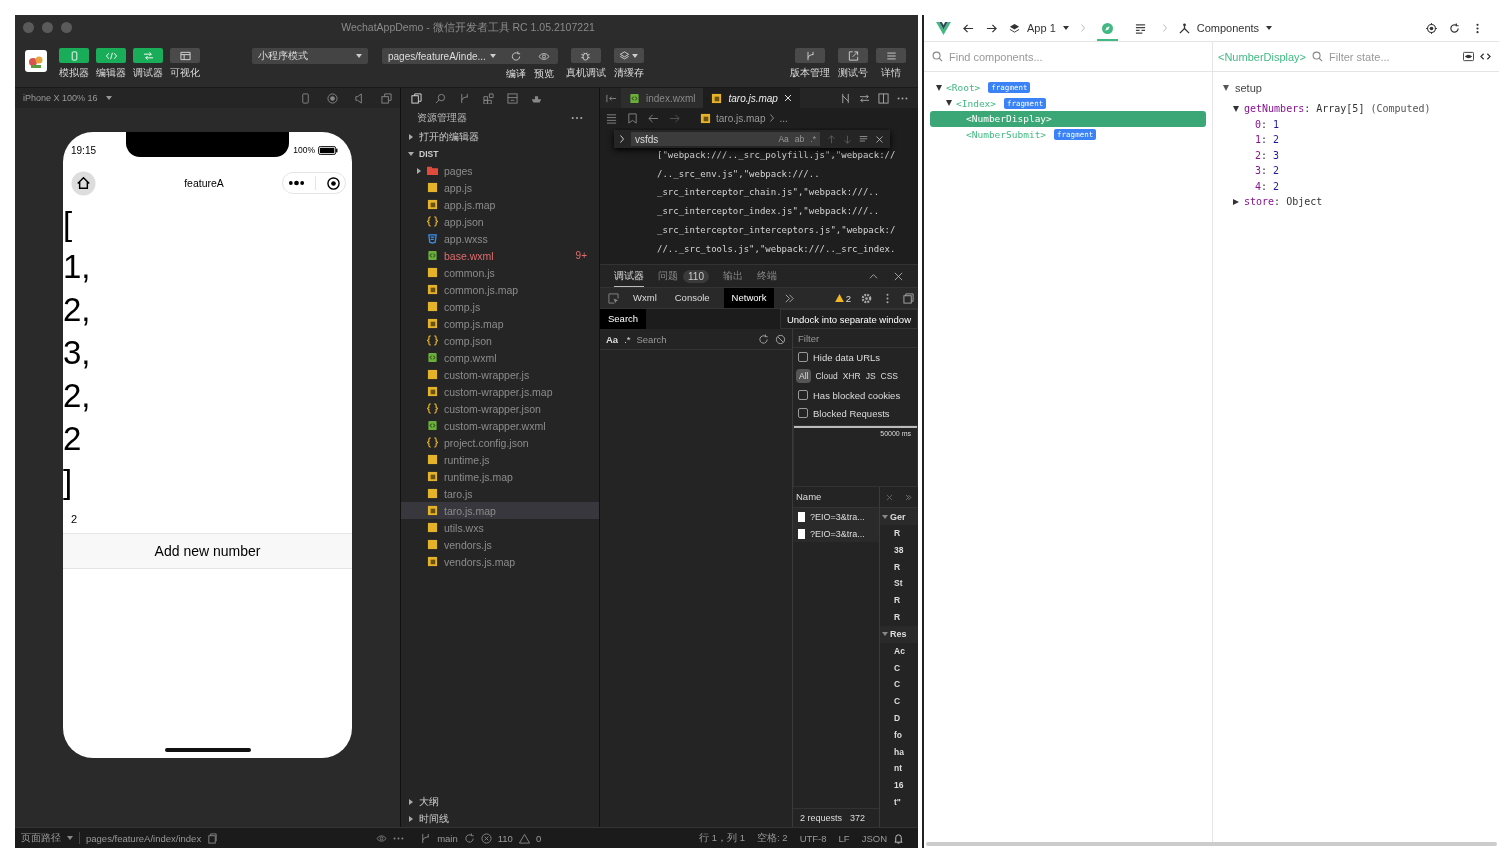 The height and width of the screenshot is (864, 1512). Describe the element at coordinates (386, 98) in the screenshot. I see `windows-icon` at that location.